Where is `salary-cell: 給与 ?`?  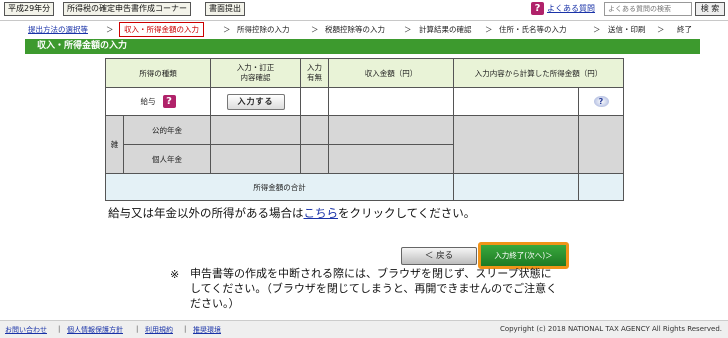 salary-cell: 給与 ? is located at coordinates (158, 101).